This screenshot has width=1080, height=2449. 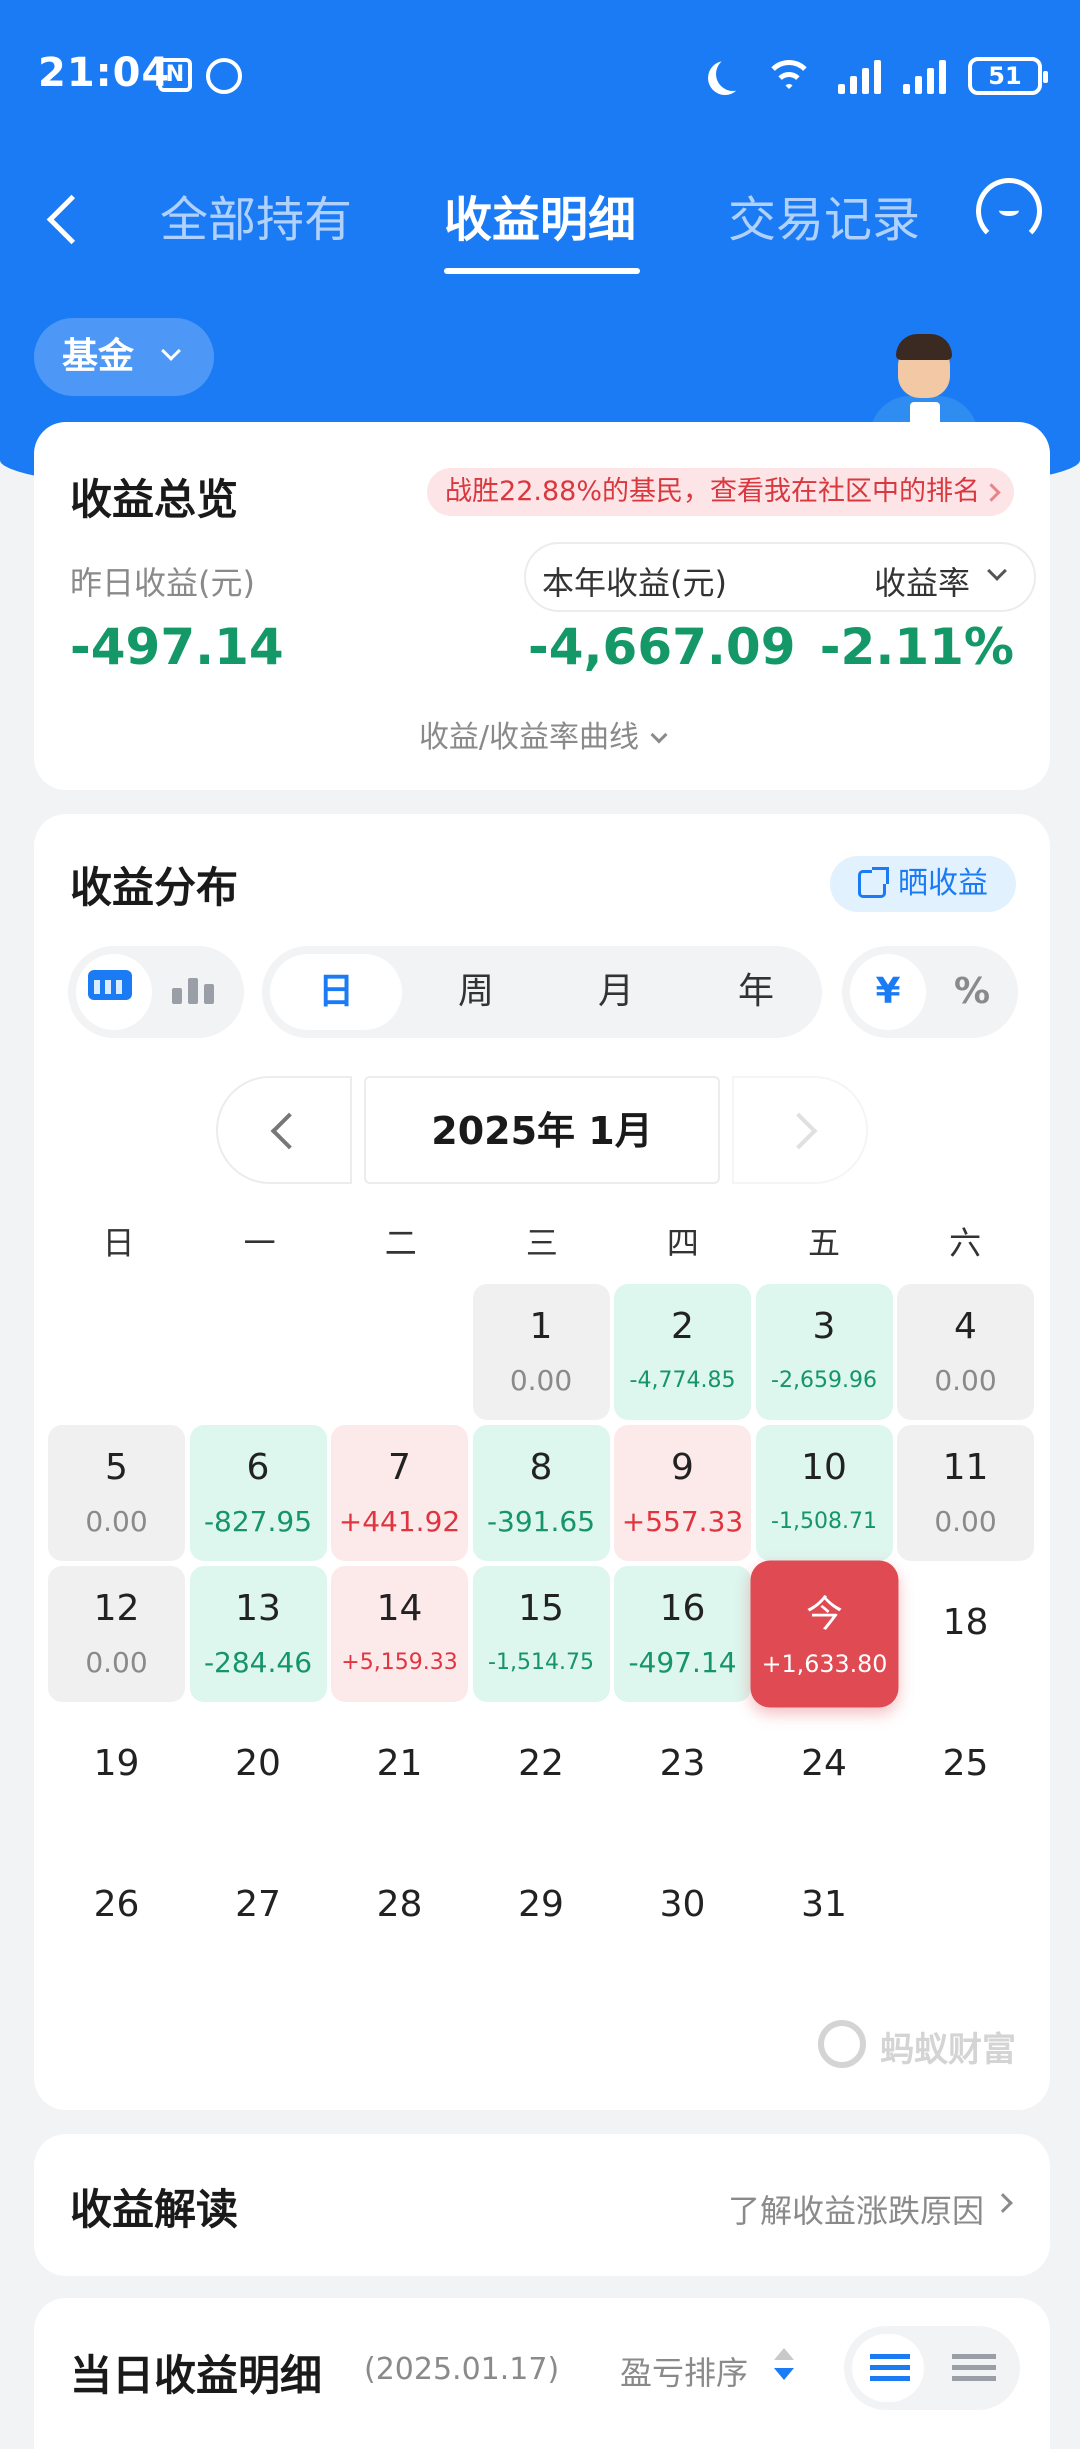 What do you see at coordinates (890, 2368) in the screenshot?
I see `list-view-icon` at bounding box center [890, 2368].